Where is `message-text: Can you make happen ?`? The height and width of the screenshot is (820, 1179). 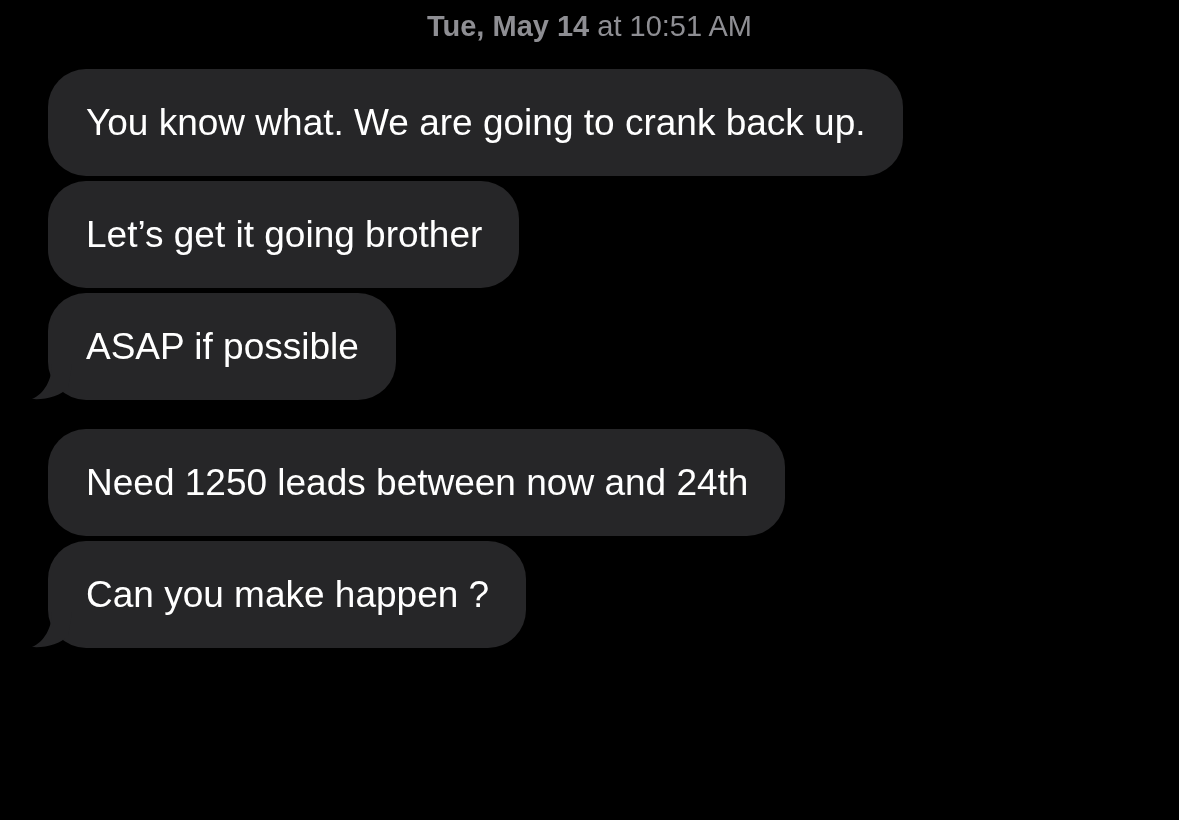 message-text: Can you make happen ? is located at coordinates (288, 594).